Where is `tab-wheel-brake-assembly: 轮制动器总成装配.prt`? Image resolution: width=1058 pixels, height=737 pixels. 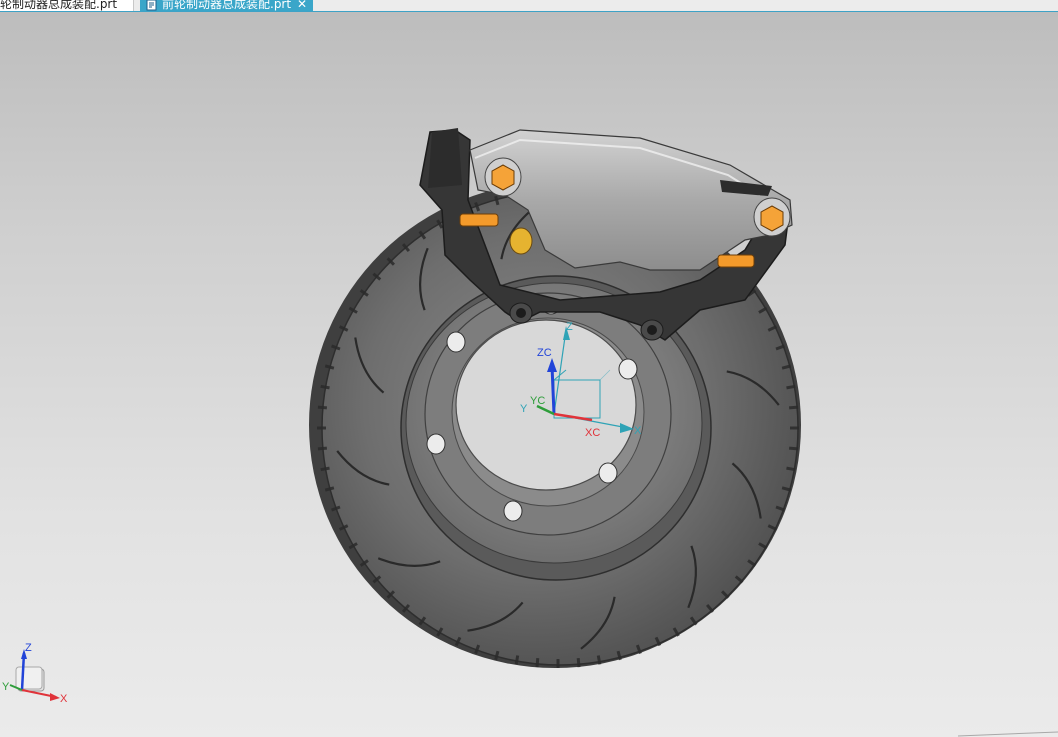 tab-wheel-brake-assembly: 轮制动器总成装配.prt is located at coordinates (67, 5).